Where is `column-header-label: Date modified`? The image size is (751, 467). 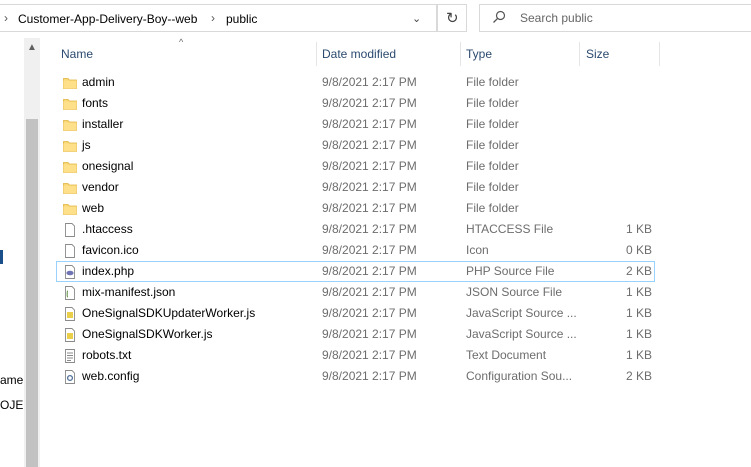 column-header-label: Date modified is located at coordinates (359, 54).